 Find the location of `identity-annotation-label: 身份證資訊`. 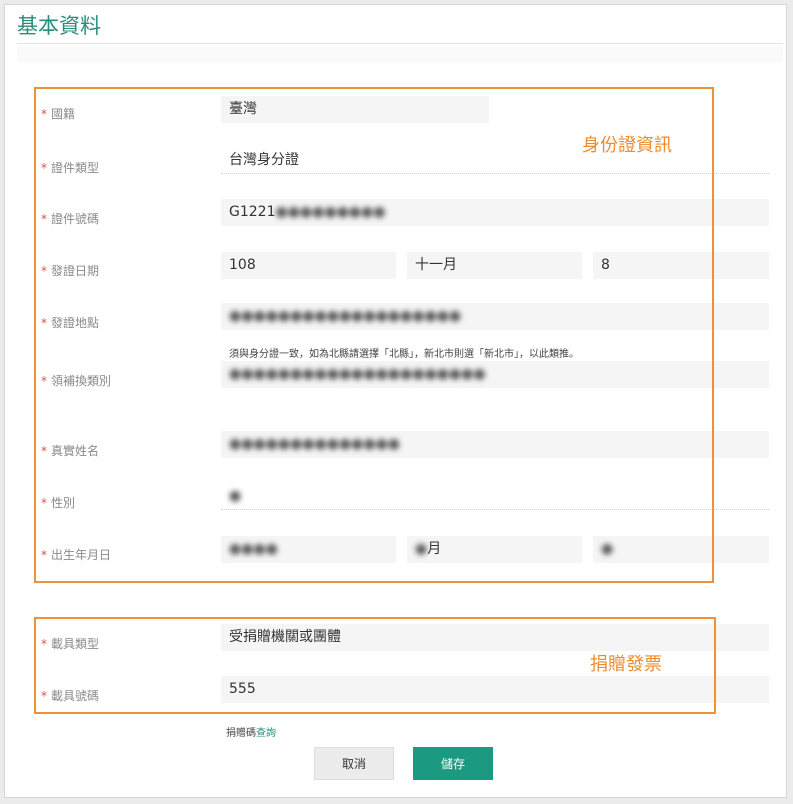

identity-annotation-label: 身份證資訊 is located at coordinates (627, 145).